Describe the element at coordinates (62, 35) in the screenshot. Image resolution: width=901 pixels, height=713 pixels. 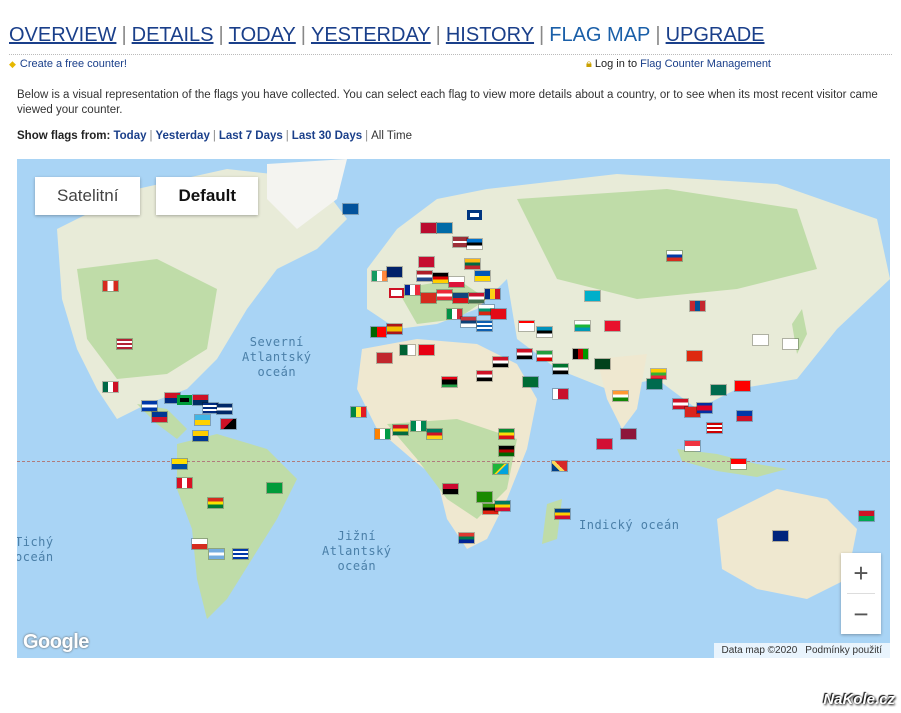
I see `nav-overview: OVERVIEW` at that location.